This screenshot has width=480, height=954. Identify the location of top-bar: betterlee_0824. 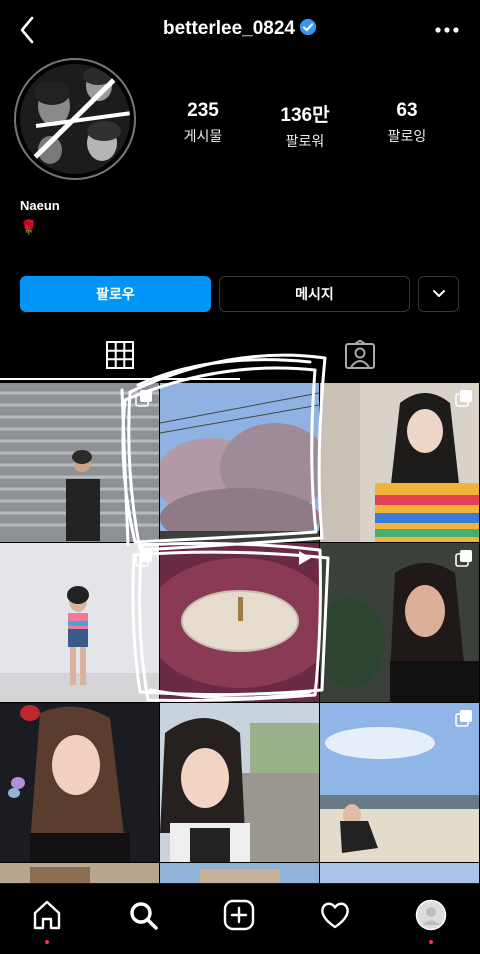
(240, 30).